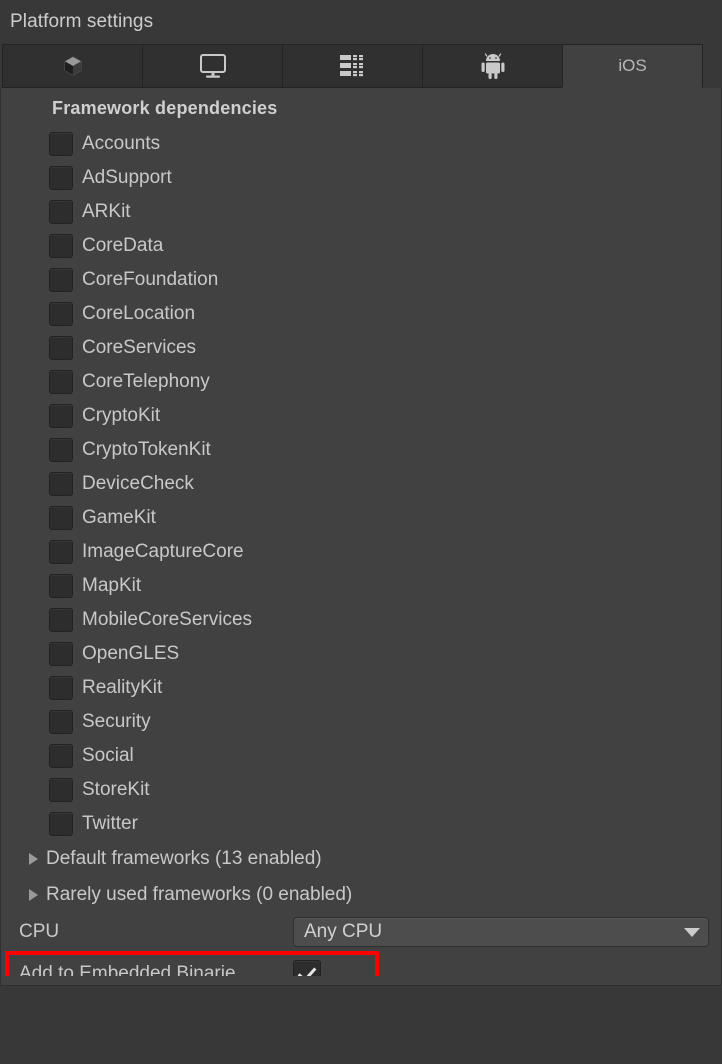 The image size is (722, 1064). I want to click on checkbox-cryptotokenkit, so click(61, 450).